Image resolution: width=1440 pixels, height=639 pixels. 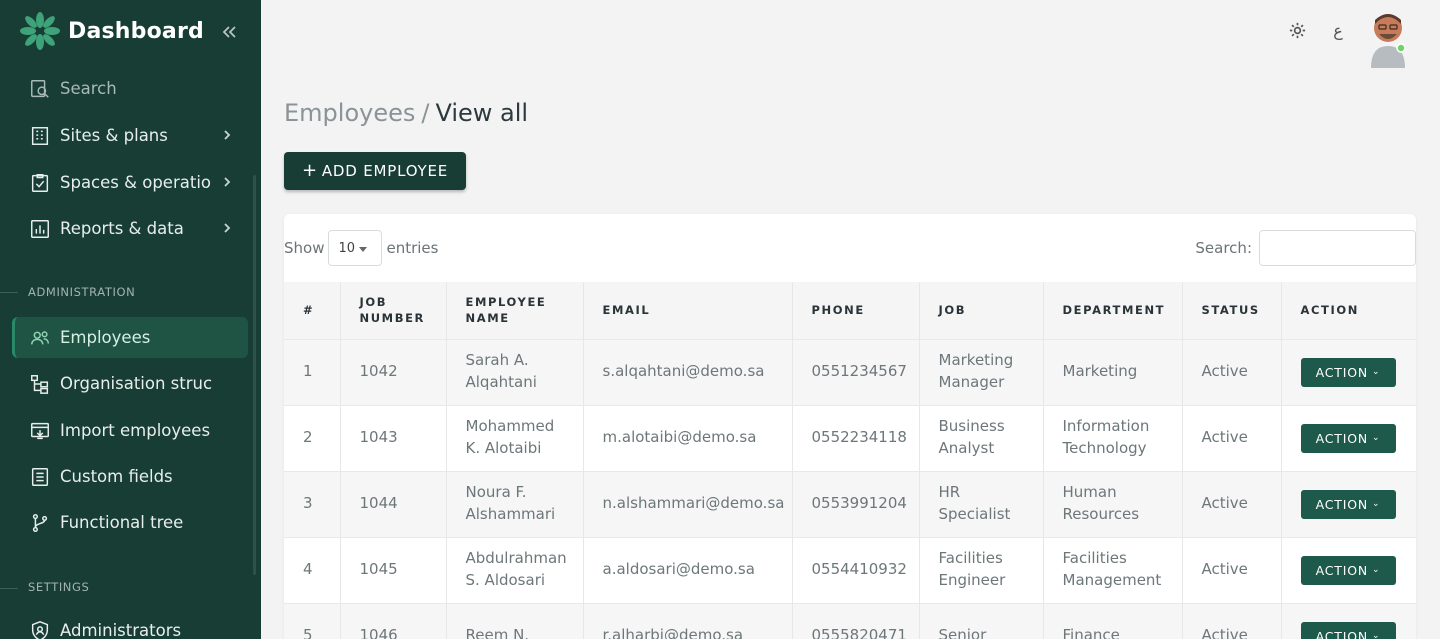 I want to click on sidebar-item-label: Functional tree, so click(x=122, y=522).